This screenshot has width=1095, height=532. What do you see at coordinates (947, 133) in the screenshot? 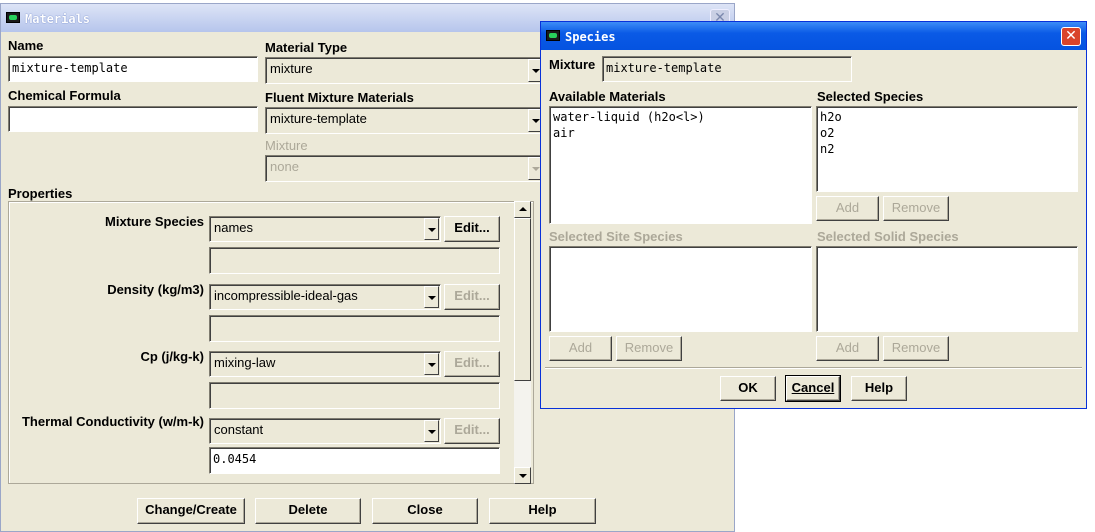
I see `list-item: o2` at bounding box center [947, 133].